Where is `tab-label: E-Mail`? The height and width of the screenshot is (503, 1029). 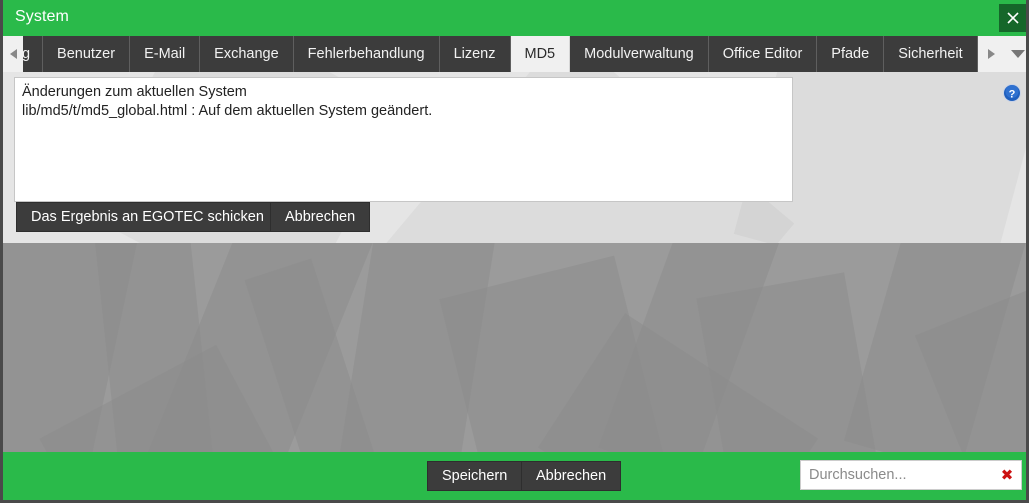
tab-label: E-Mail is located at coordinates (165, 54).